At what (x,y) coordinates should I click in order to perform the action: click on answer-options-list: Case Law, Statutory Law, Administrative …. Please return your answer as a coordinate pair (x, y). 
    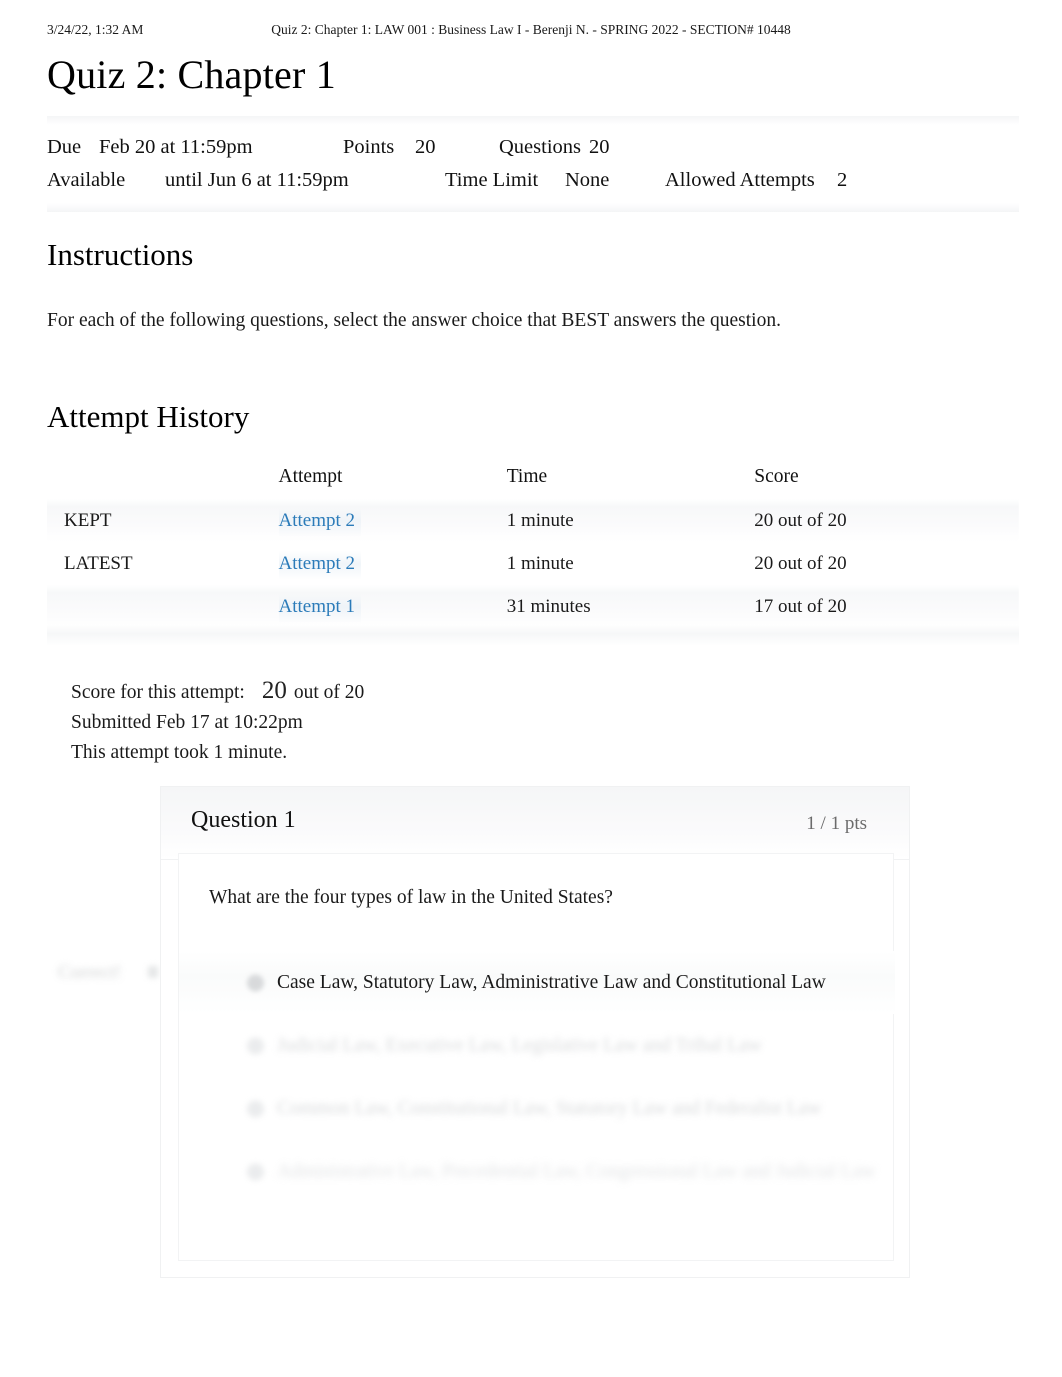
    Looking at the image, I should click on (537, 1077).